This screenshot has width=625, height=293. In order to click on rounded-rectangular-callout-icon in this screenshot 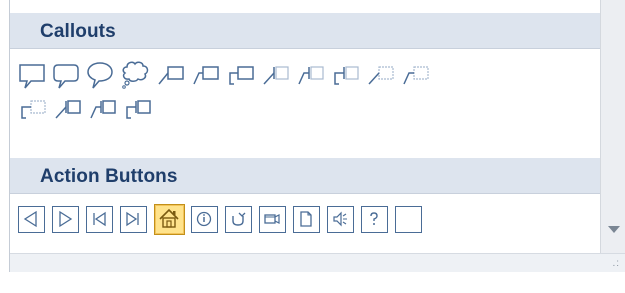, I will do `click(66, 77)`.